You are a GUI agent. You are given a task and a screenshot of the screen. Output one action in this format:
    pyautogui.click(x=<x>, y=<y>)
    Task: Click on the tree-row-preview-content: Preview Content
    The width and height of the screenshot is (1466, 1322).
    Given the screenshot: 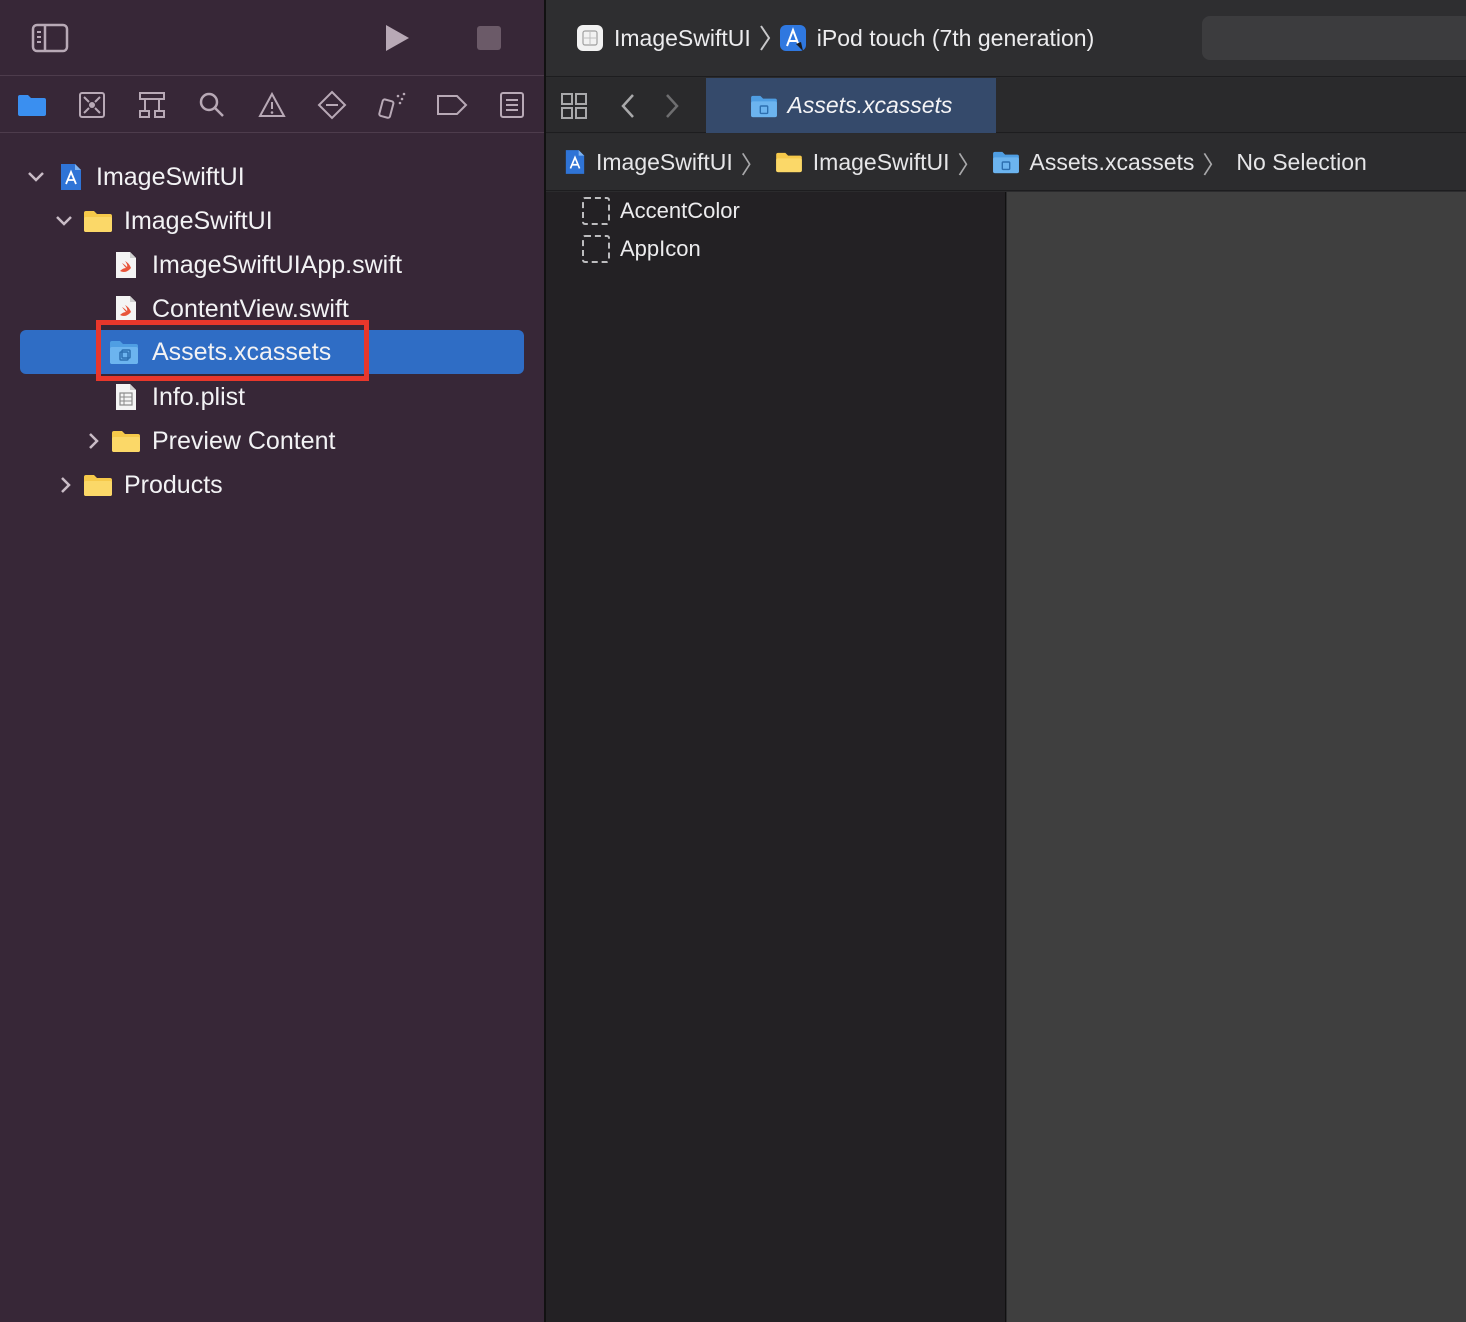 What is the action you would take?
    pyautogui.click(x=272, y=441)
    